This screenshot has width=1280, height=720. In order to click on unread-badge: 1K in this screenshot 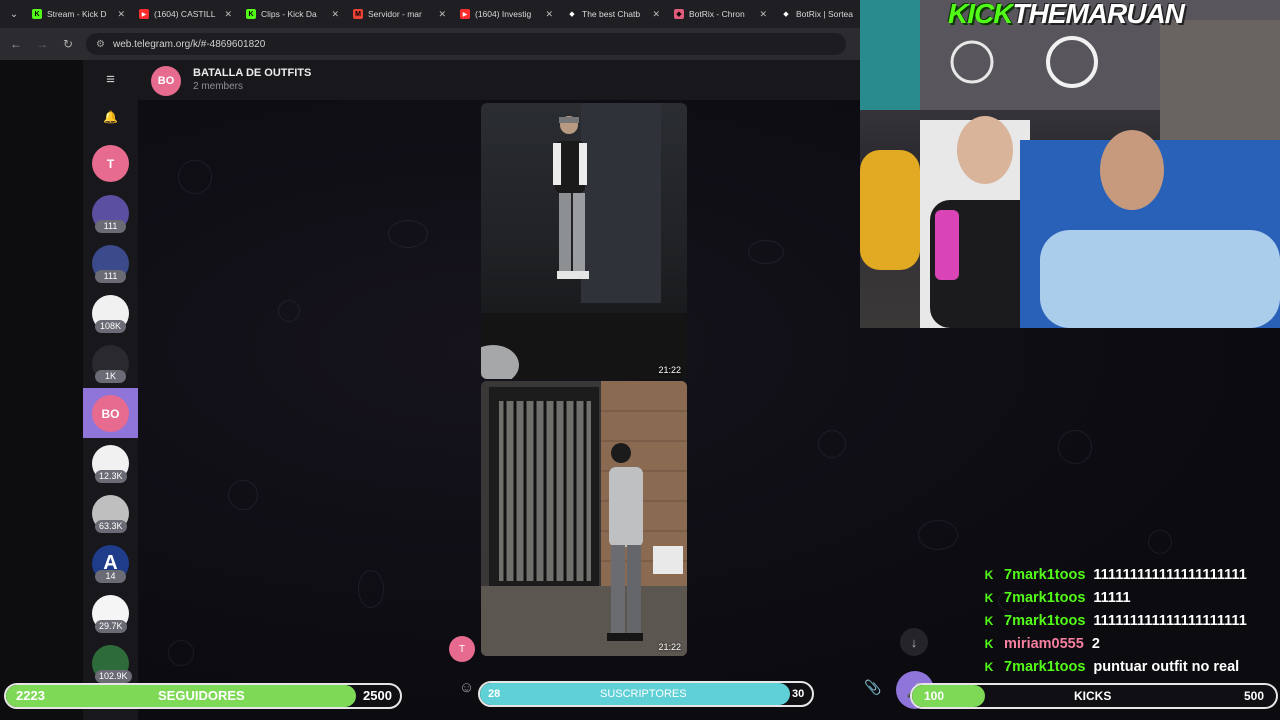, I will do `click(110, 376)`.